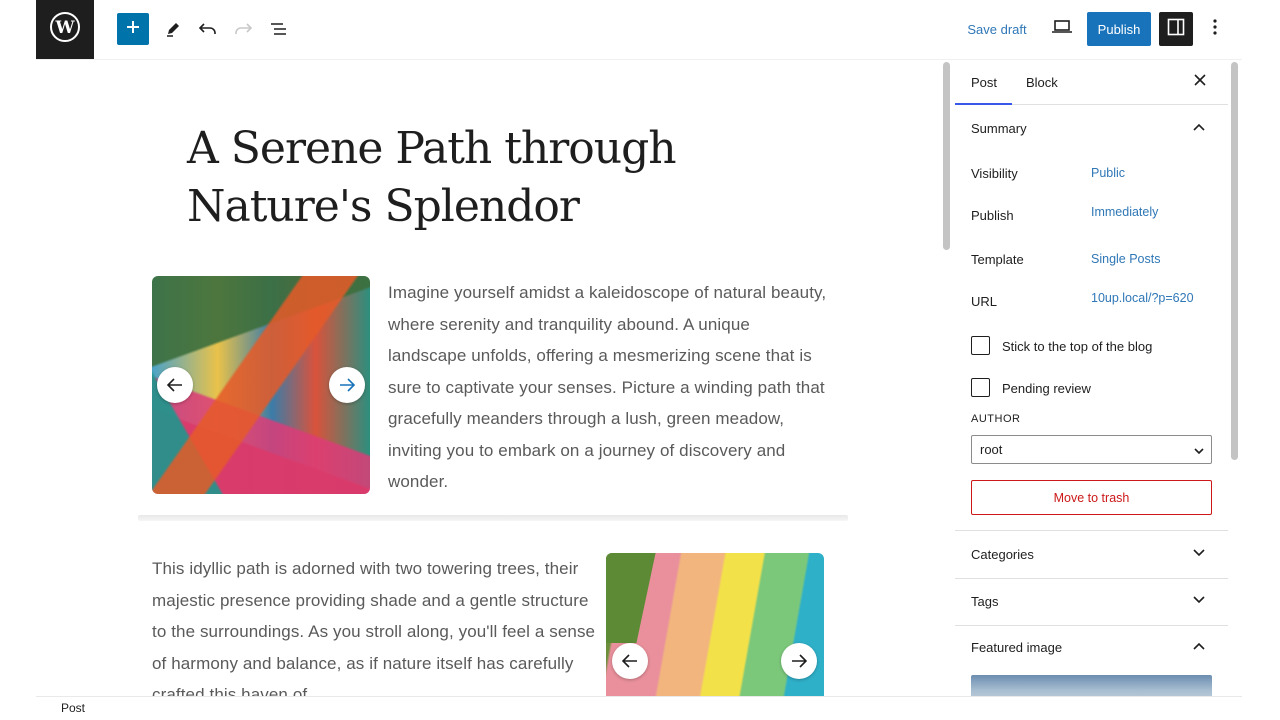 Image resolution: width=1280 pixels, height=720 pixels. What do you see at coordinates (985, 601) in the screenshot?
I see `tags-panel-title: Tags` at bounding box center [985, 601].